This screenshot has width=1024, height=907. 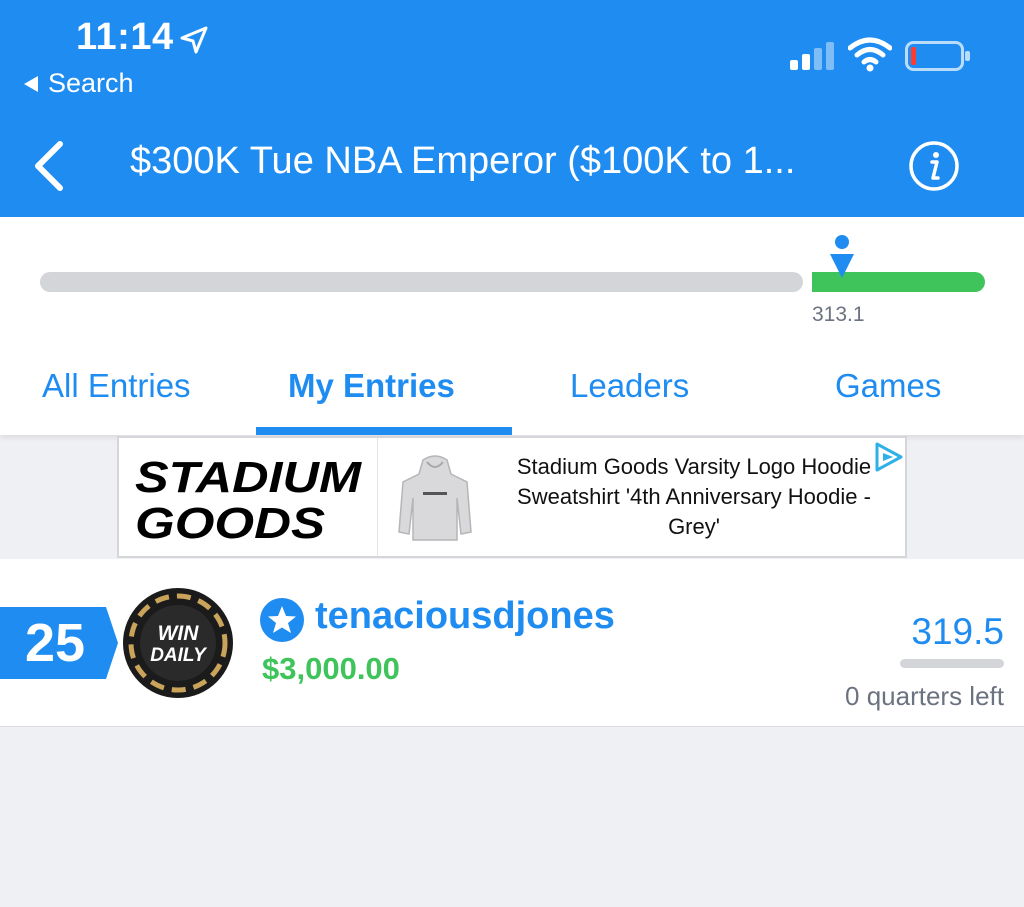 I want to click on progress-track, so click(x=421, y=282).